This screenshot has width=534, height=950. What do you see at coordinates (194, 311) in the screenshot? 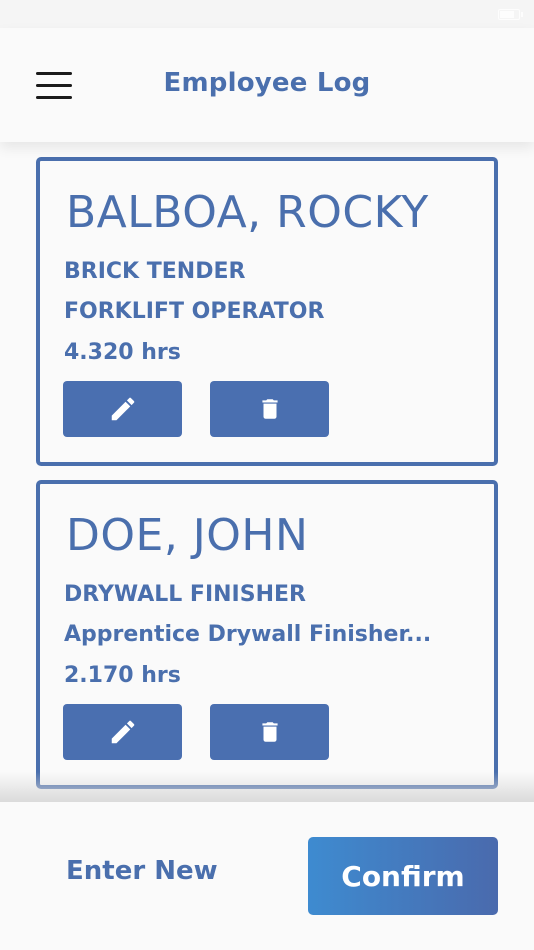
I see `employee-classification: FORKLIFT OPERATOR` at bounding box center [194, 311].